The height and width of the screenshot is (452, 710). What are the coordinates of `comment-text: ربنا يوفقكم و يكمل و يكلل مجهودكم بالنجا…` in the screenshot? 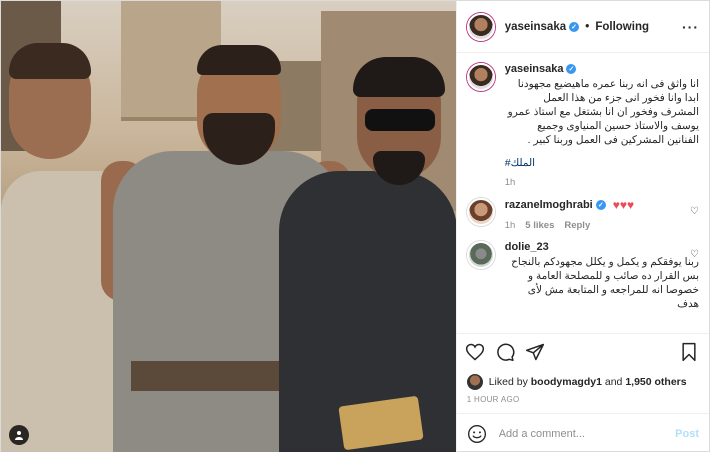 It's located at (605, 283).